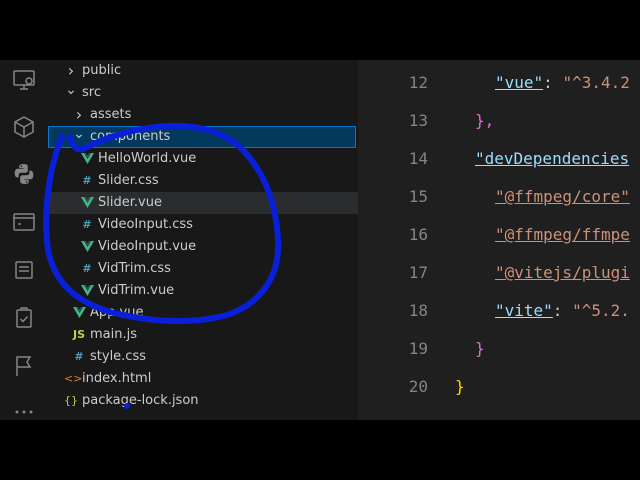  Describe the element at coordinates (73, 378) in the screenshot. I see `html-file-icon: <>` at that location.